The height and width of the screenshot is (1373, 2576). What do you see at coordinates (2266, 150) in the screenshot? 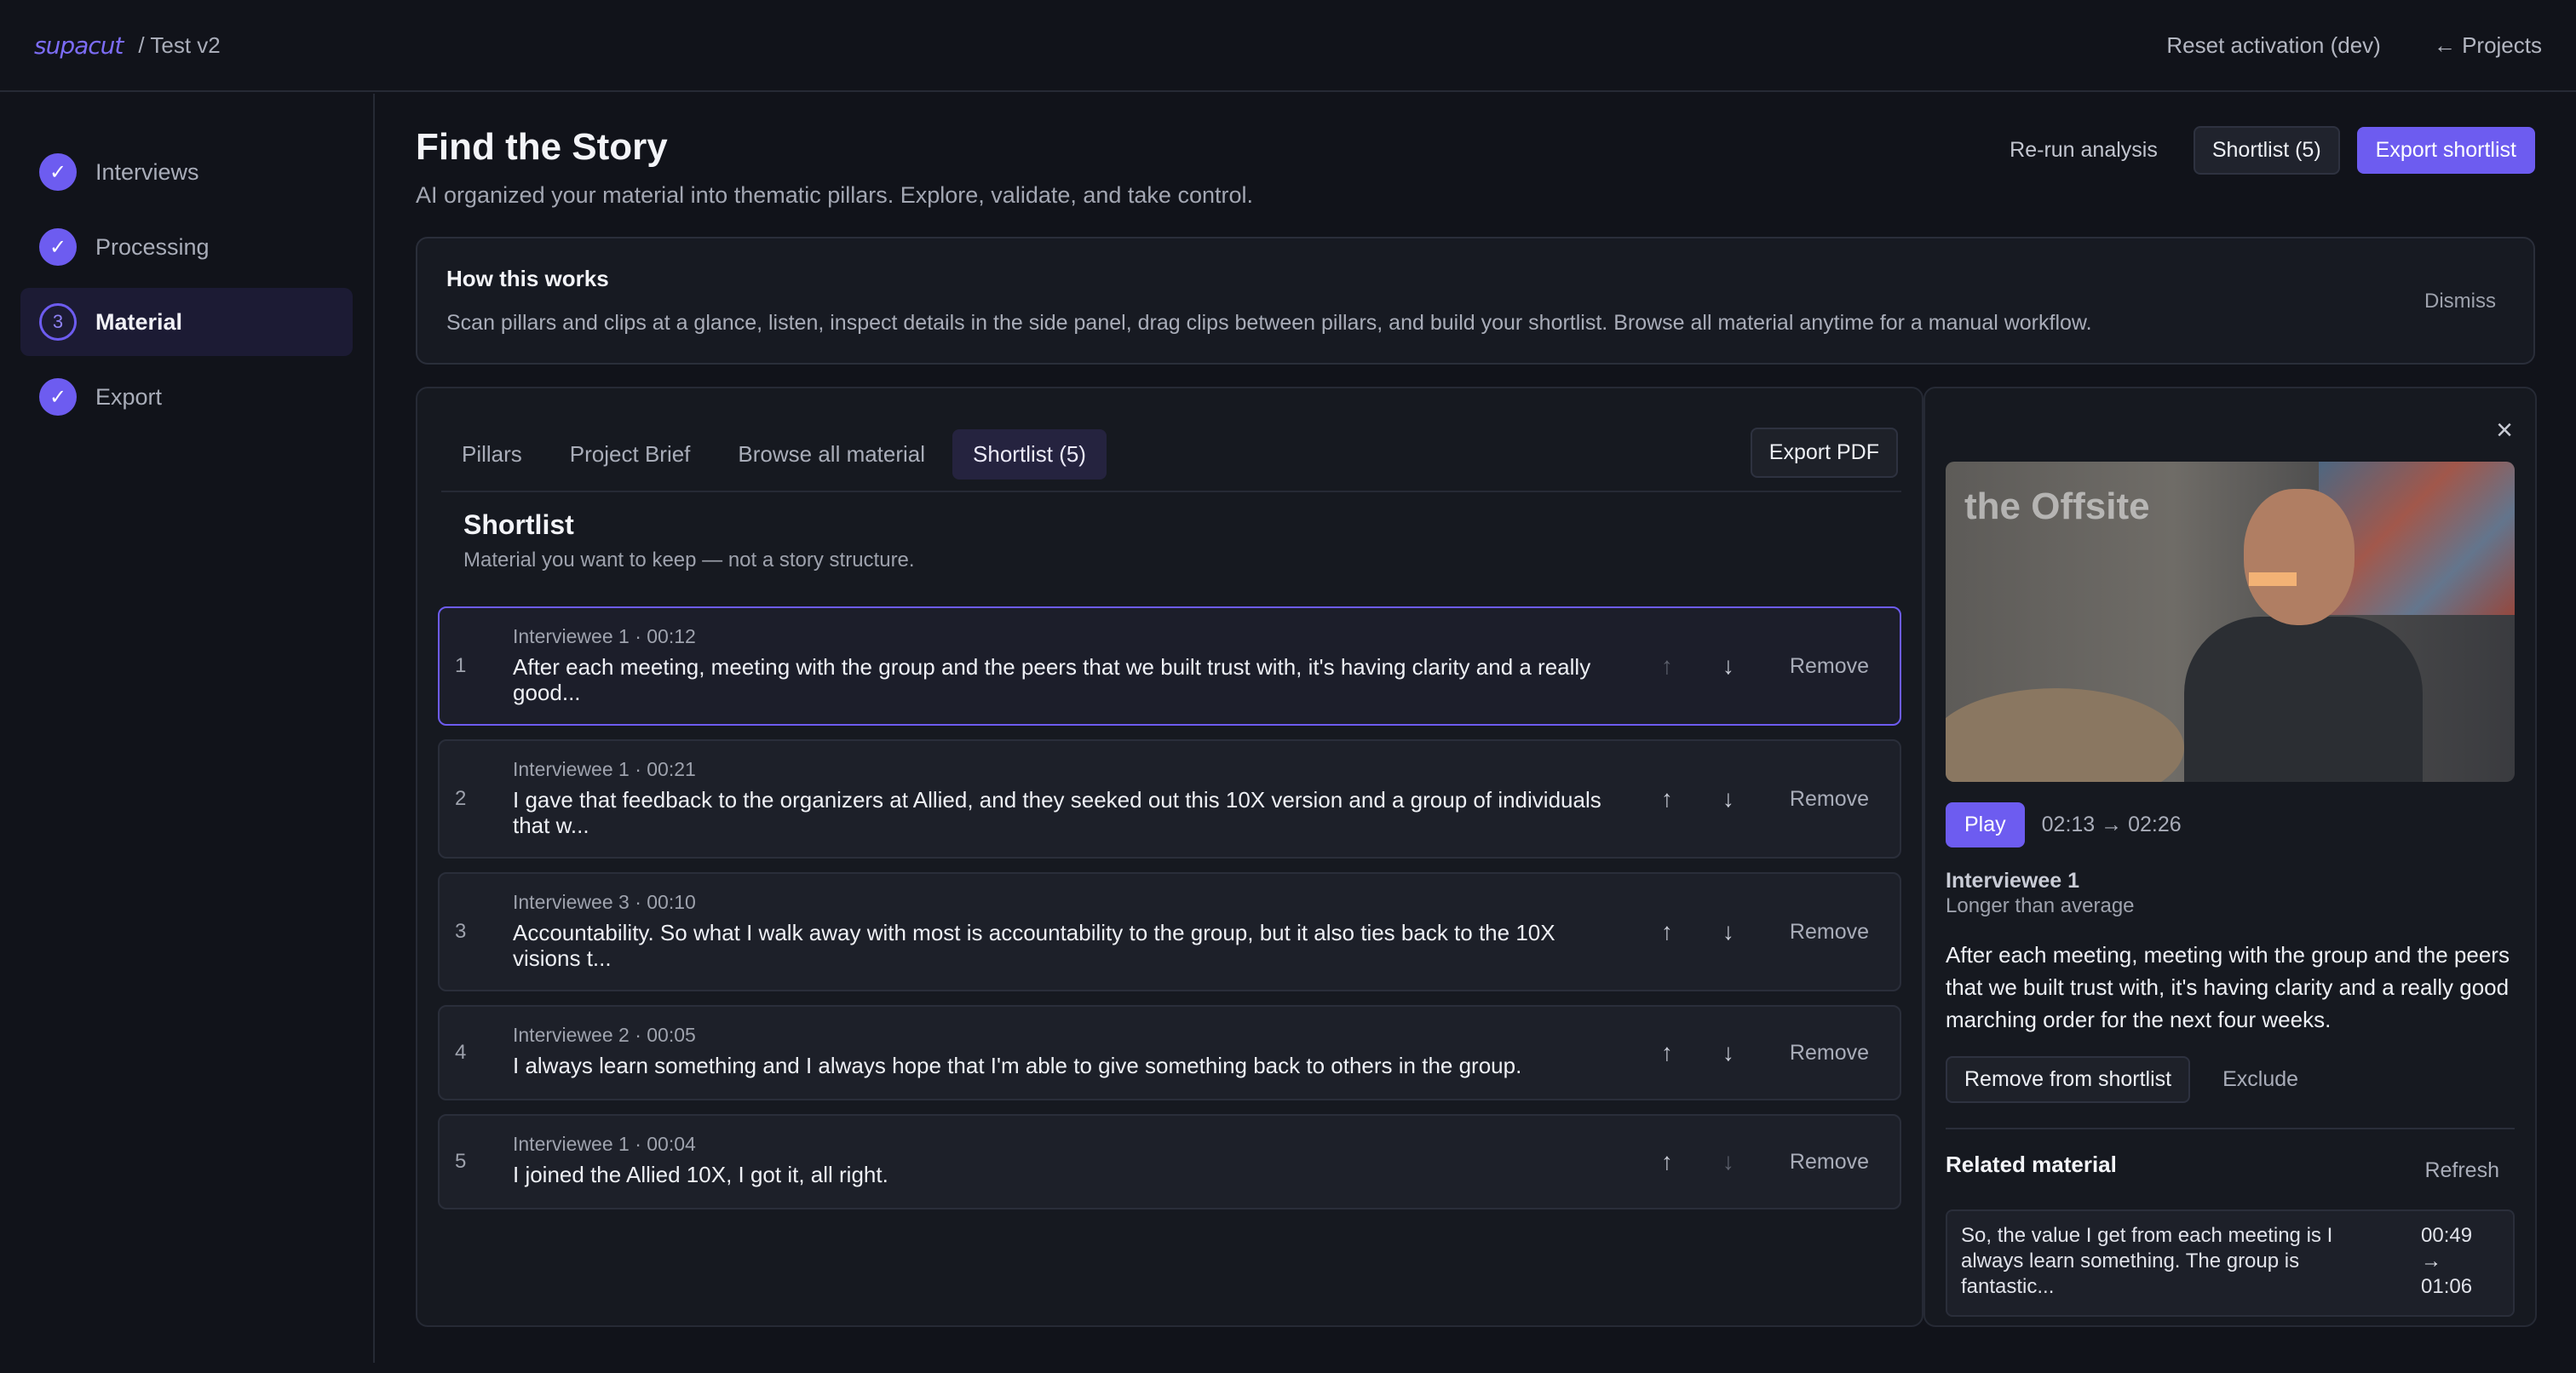
I see `shortlist-button: Shortlist (5)` at bounding box center [2266, 150].